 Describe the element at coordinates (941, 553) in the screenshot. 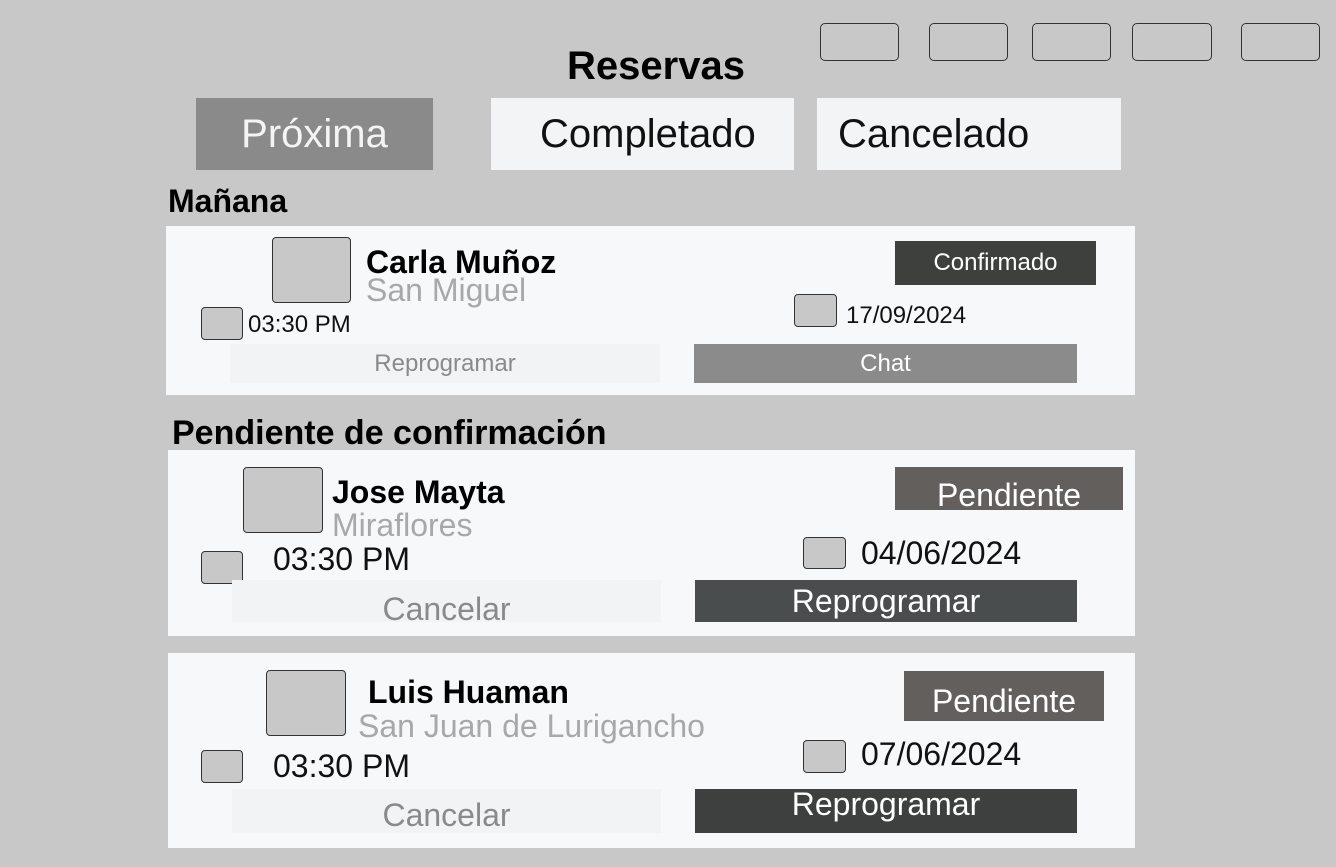

I see `reservation-date: 04/06/2024` at that location.